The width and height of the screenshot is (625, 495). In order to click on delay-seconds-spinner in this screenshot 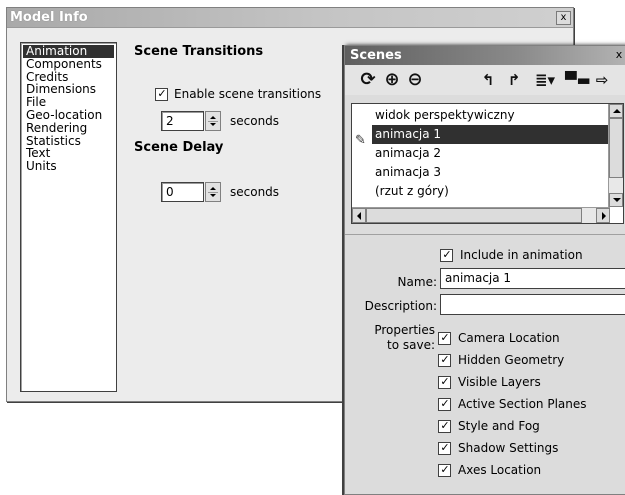, I will do `click(213, 192)`.